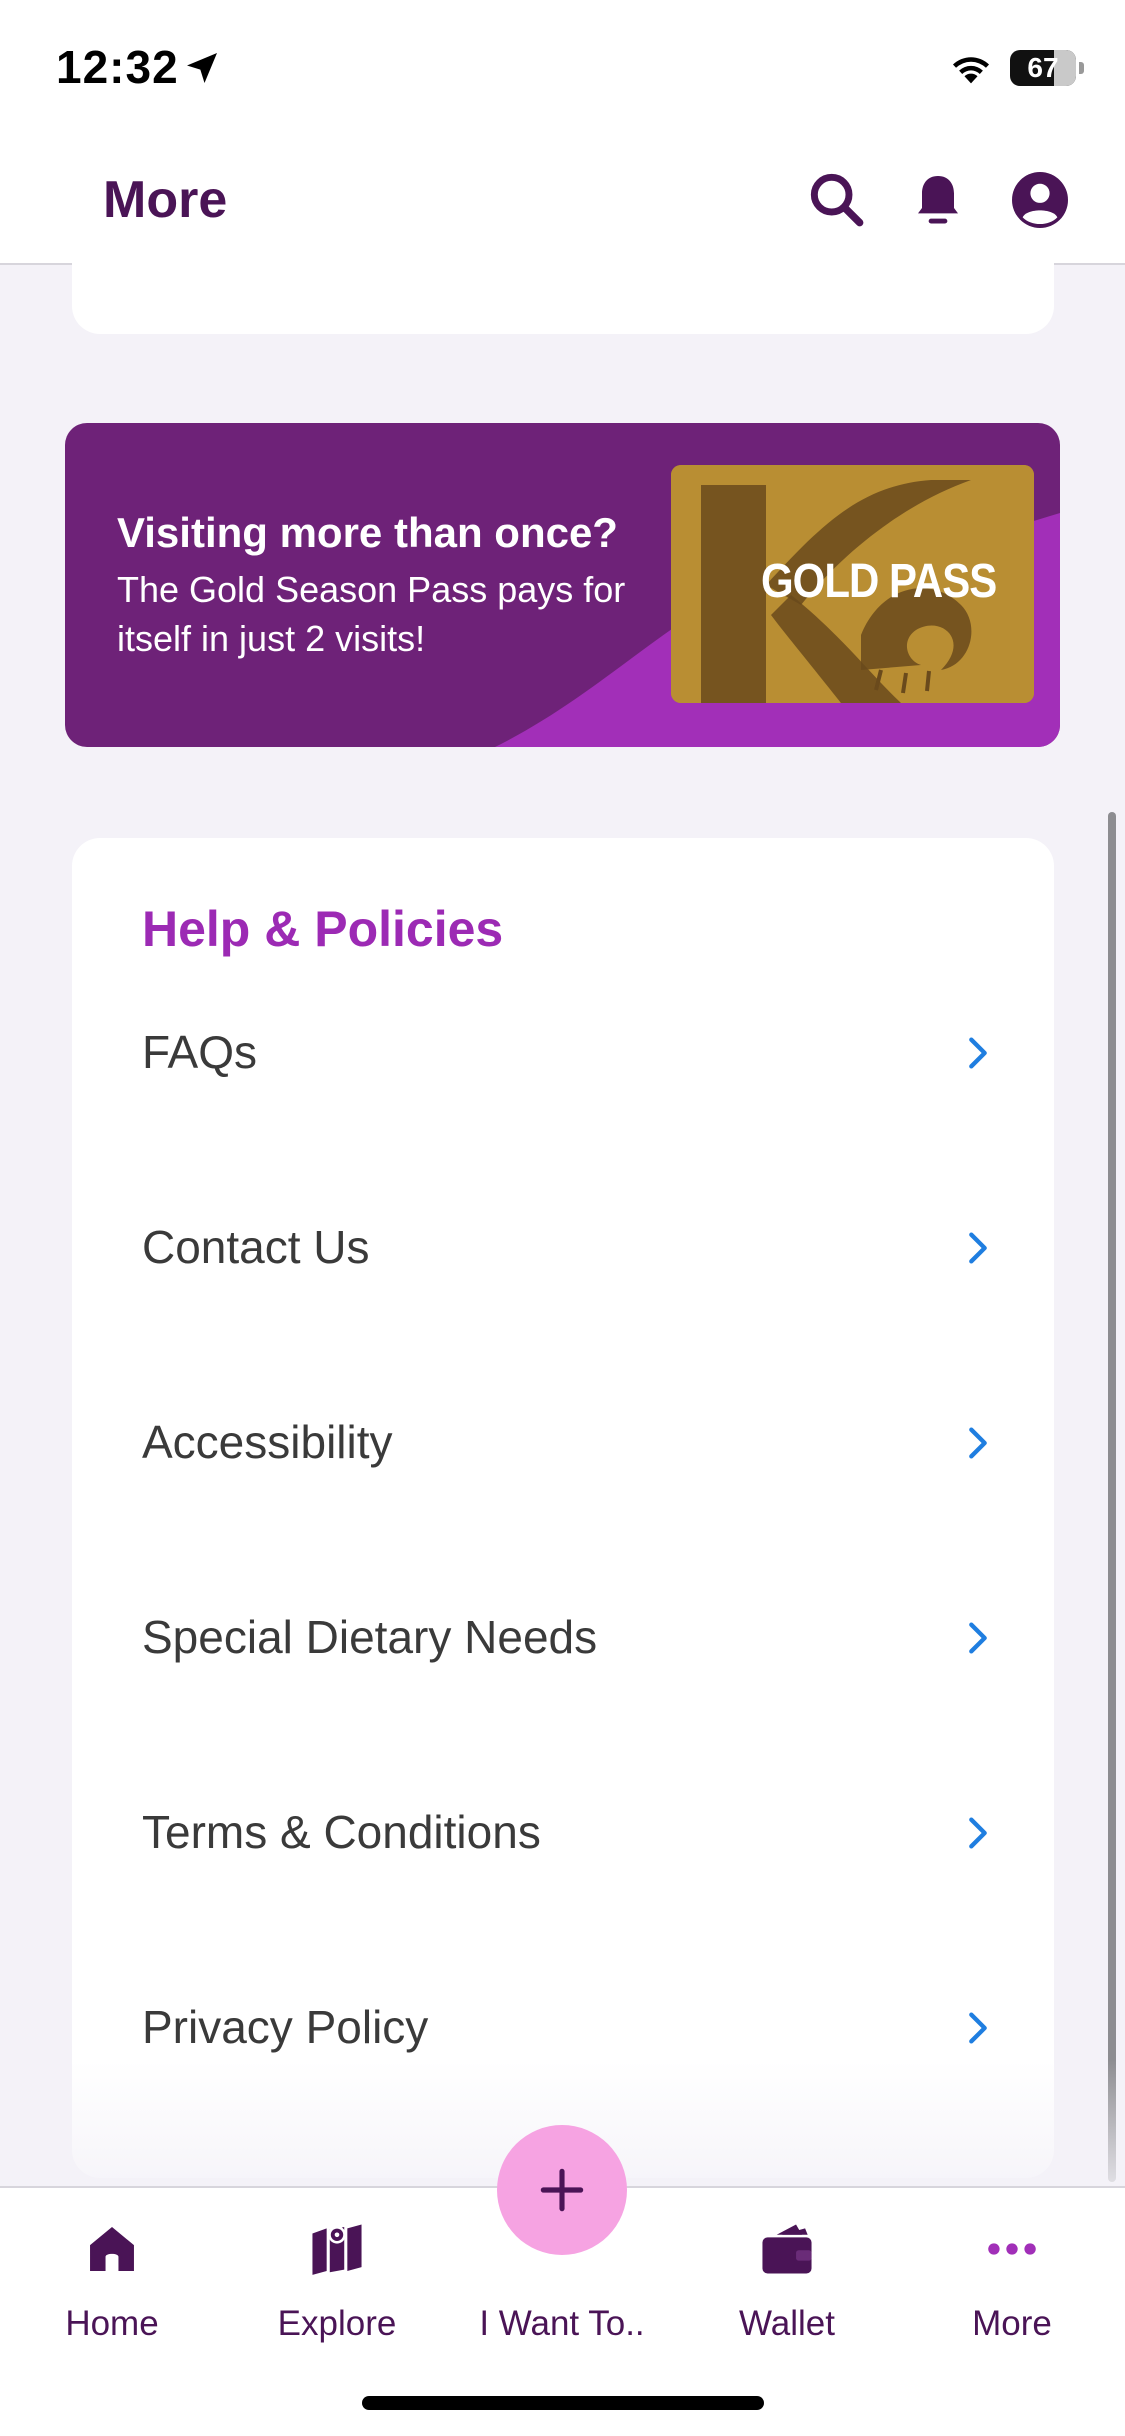 The height and width of the screenshot is (2436, 1125). What do you see at coordinates (879, 580) in the screenshot?
I see `gold-pass-label: GOLD PASS` at bounding box center [879, 580].